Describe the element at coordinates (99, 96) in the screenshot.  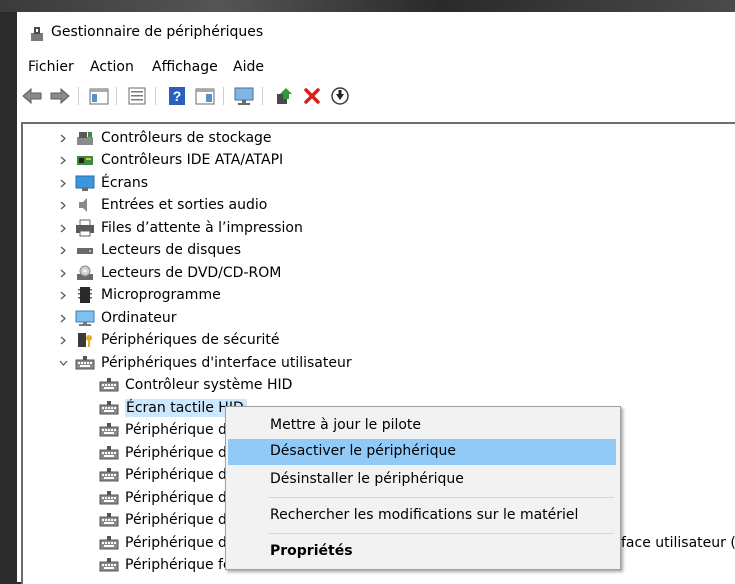
I see `show-hide-tree-icon` at that location.